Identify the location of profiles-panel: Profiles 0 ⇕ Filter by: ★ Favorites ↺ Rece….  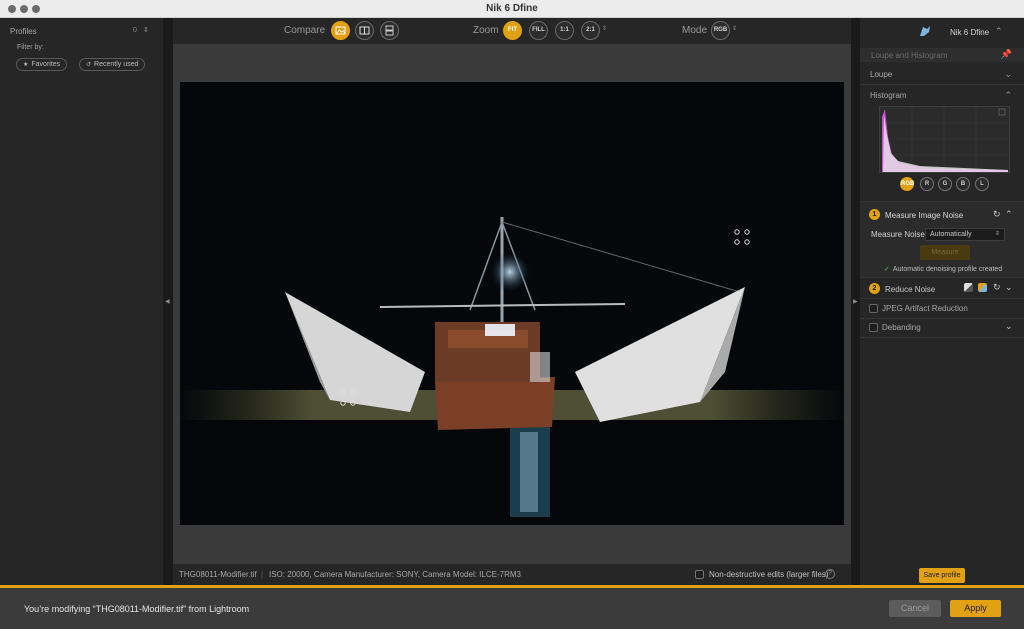
(81, 301).